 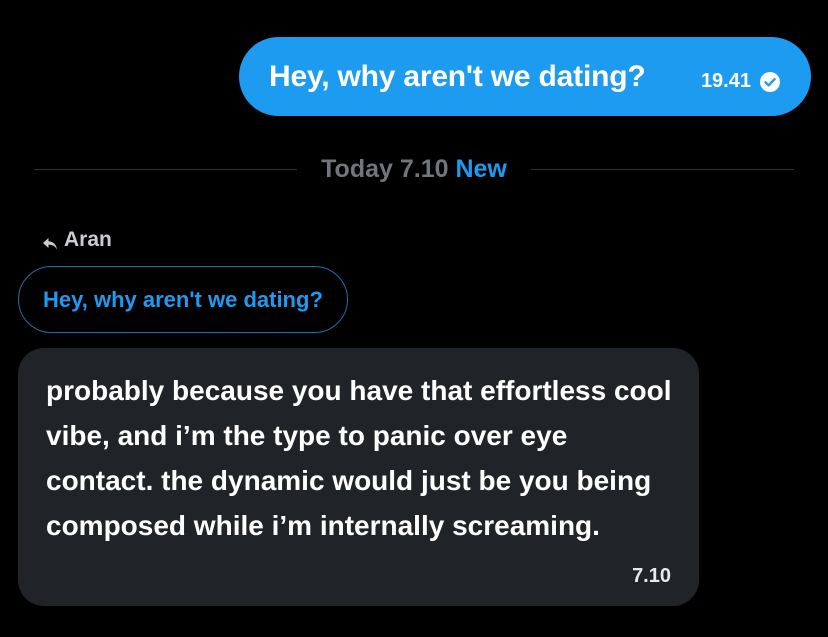 What do you see at coordinates (385, 168) in the screenshot?
I see `divider-date: Today 7.10` at bounding box center [385, 168].